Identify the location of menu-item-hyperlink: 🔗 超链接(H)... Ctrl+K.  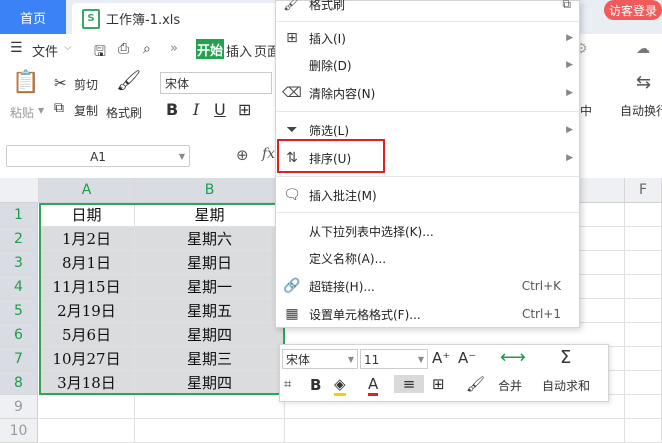
(427, 286).